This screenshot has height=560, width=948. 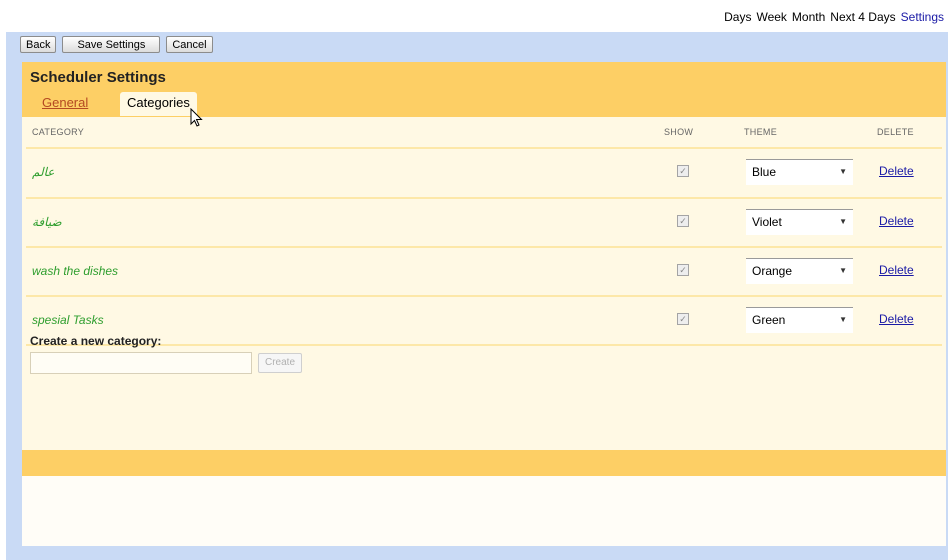 I want to click on toolbar: Back Save Settings Cancel, so click(x=119, y=45).